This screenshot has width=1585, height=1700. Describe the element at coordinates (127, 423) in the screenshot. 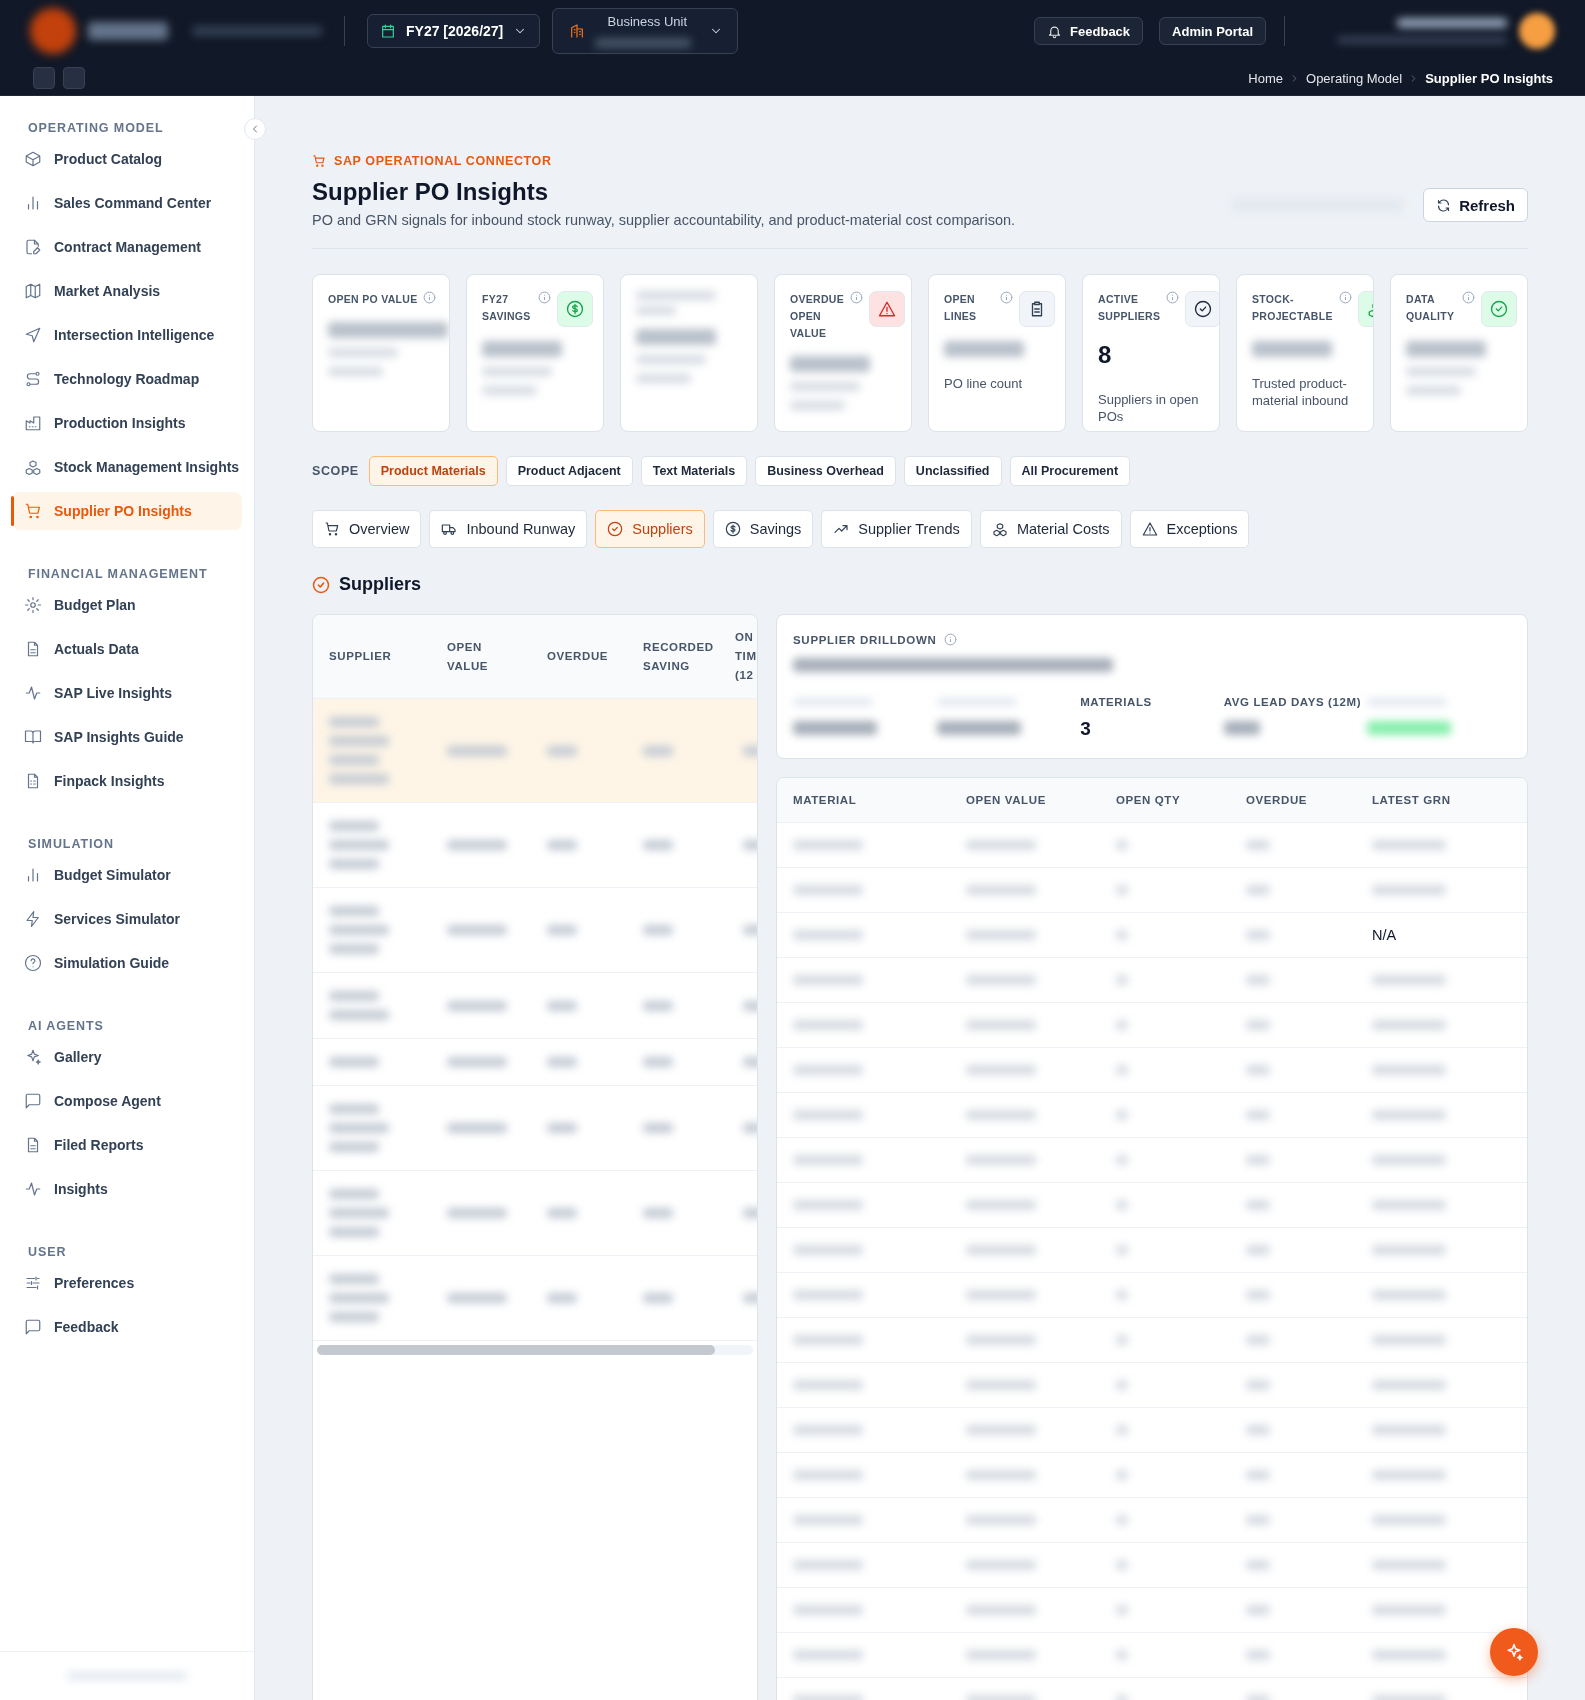

I see `nav-item: Production Insights` at that location.